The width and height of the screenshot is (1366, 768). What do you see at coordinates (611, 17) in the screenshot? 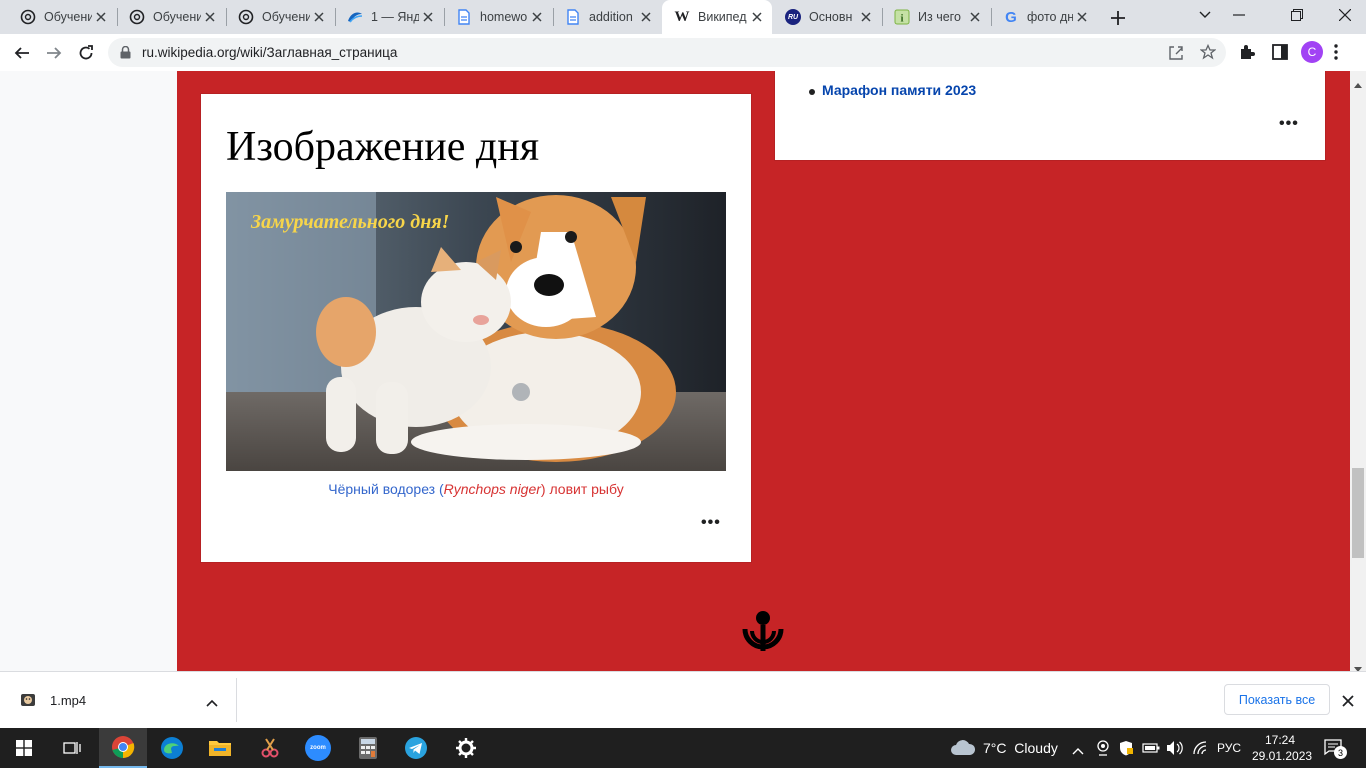
I see `tab-6-title: addition` at bounding box center [611, 17].